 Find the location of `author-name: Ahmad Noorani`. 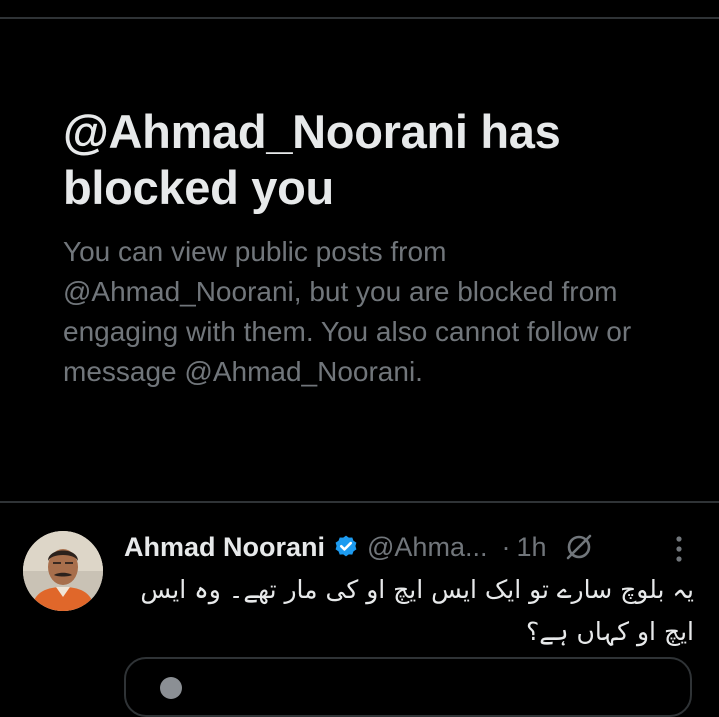

author-name: Ahmad Noorani is located at coordinates (224, 547).